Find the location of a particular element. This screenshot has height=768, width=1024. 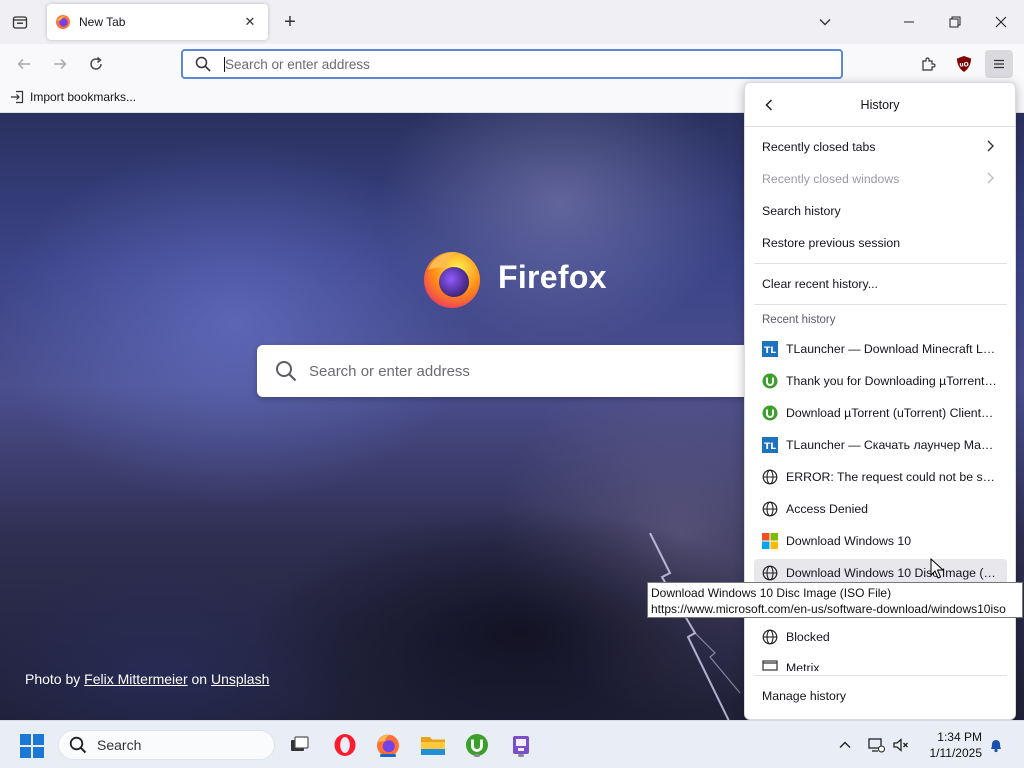

tab-strip: New Tab ✕ + is located at coordinates (512, 22).